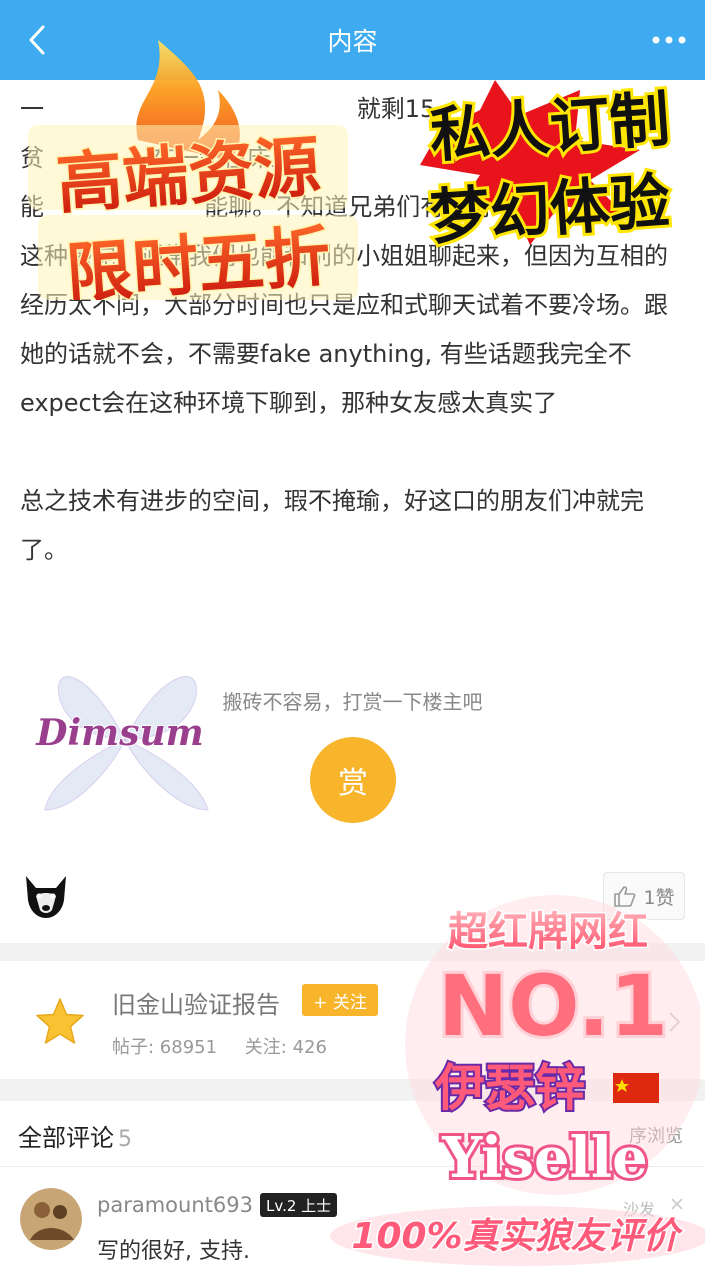 The height and width of the screenshot is (1280, 705). What do you see at coordinates (196, 1002) in the screenshot?
I see `forum-name: 旧金山验证报告` at bounding box center [196, 1002].